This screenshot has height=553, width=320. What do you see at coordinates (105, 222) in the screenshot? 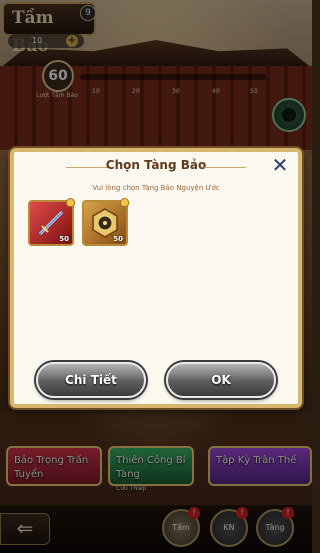
I see `treasure-item-compass: 50` at bounding box center [105, 222].